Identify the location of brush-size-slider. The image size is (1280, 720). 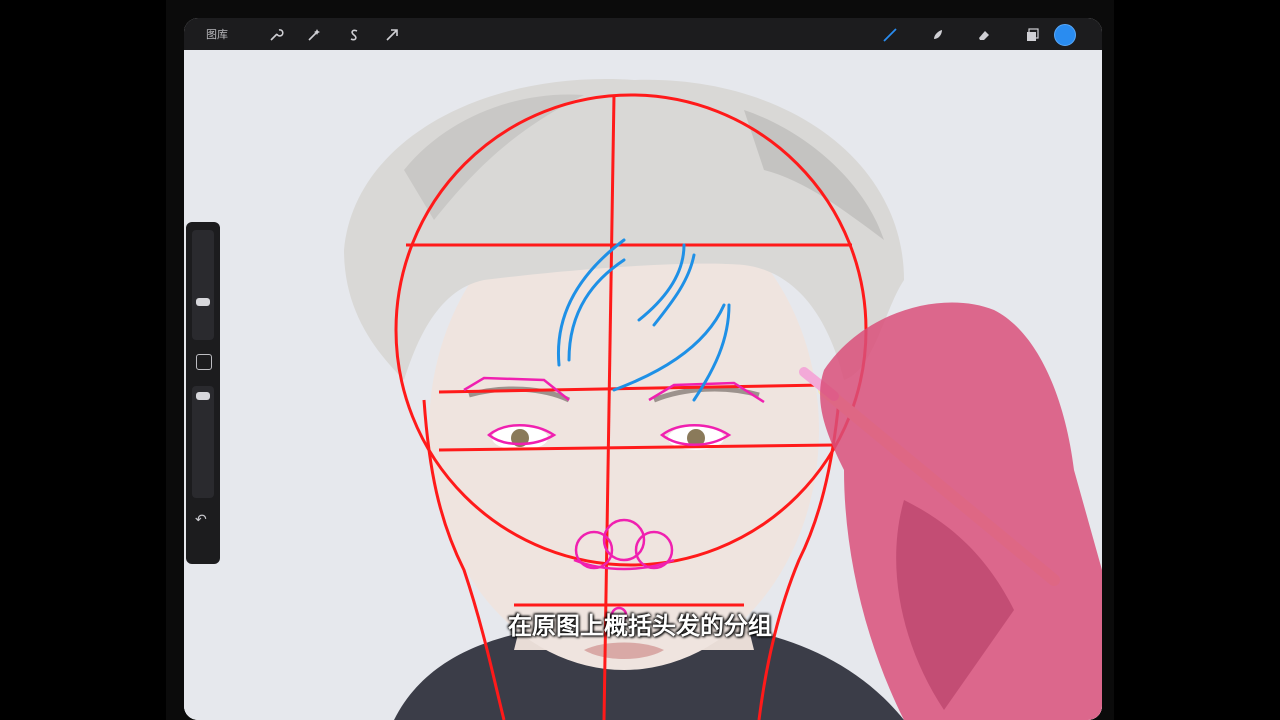
(203, 285).